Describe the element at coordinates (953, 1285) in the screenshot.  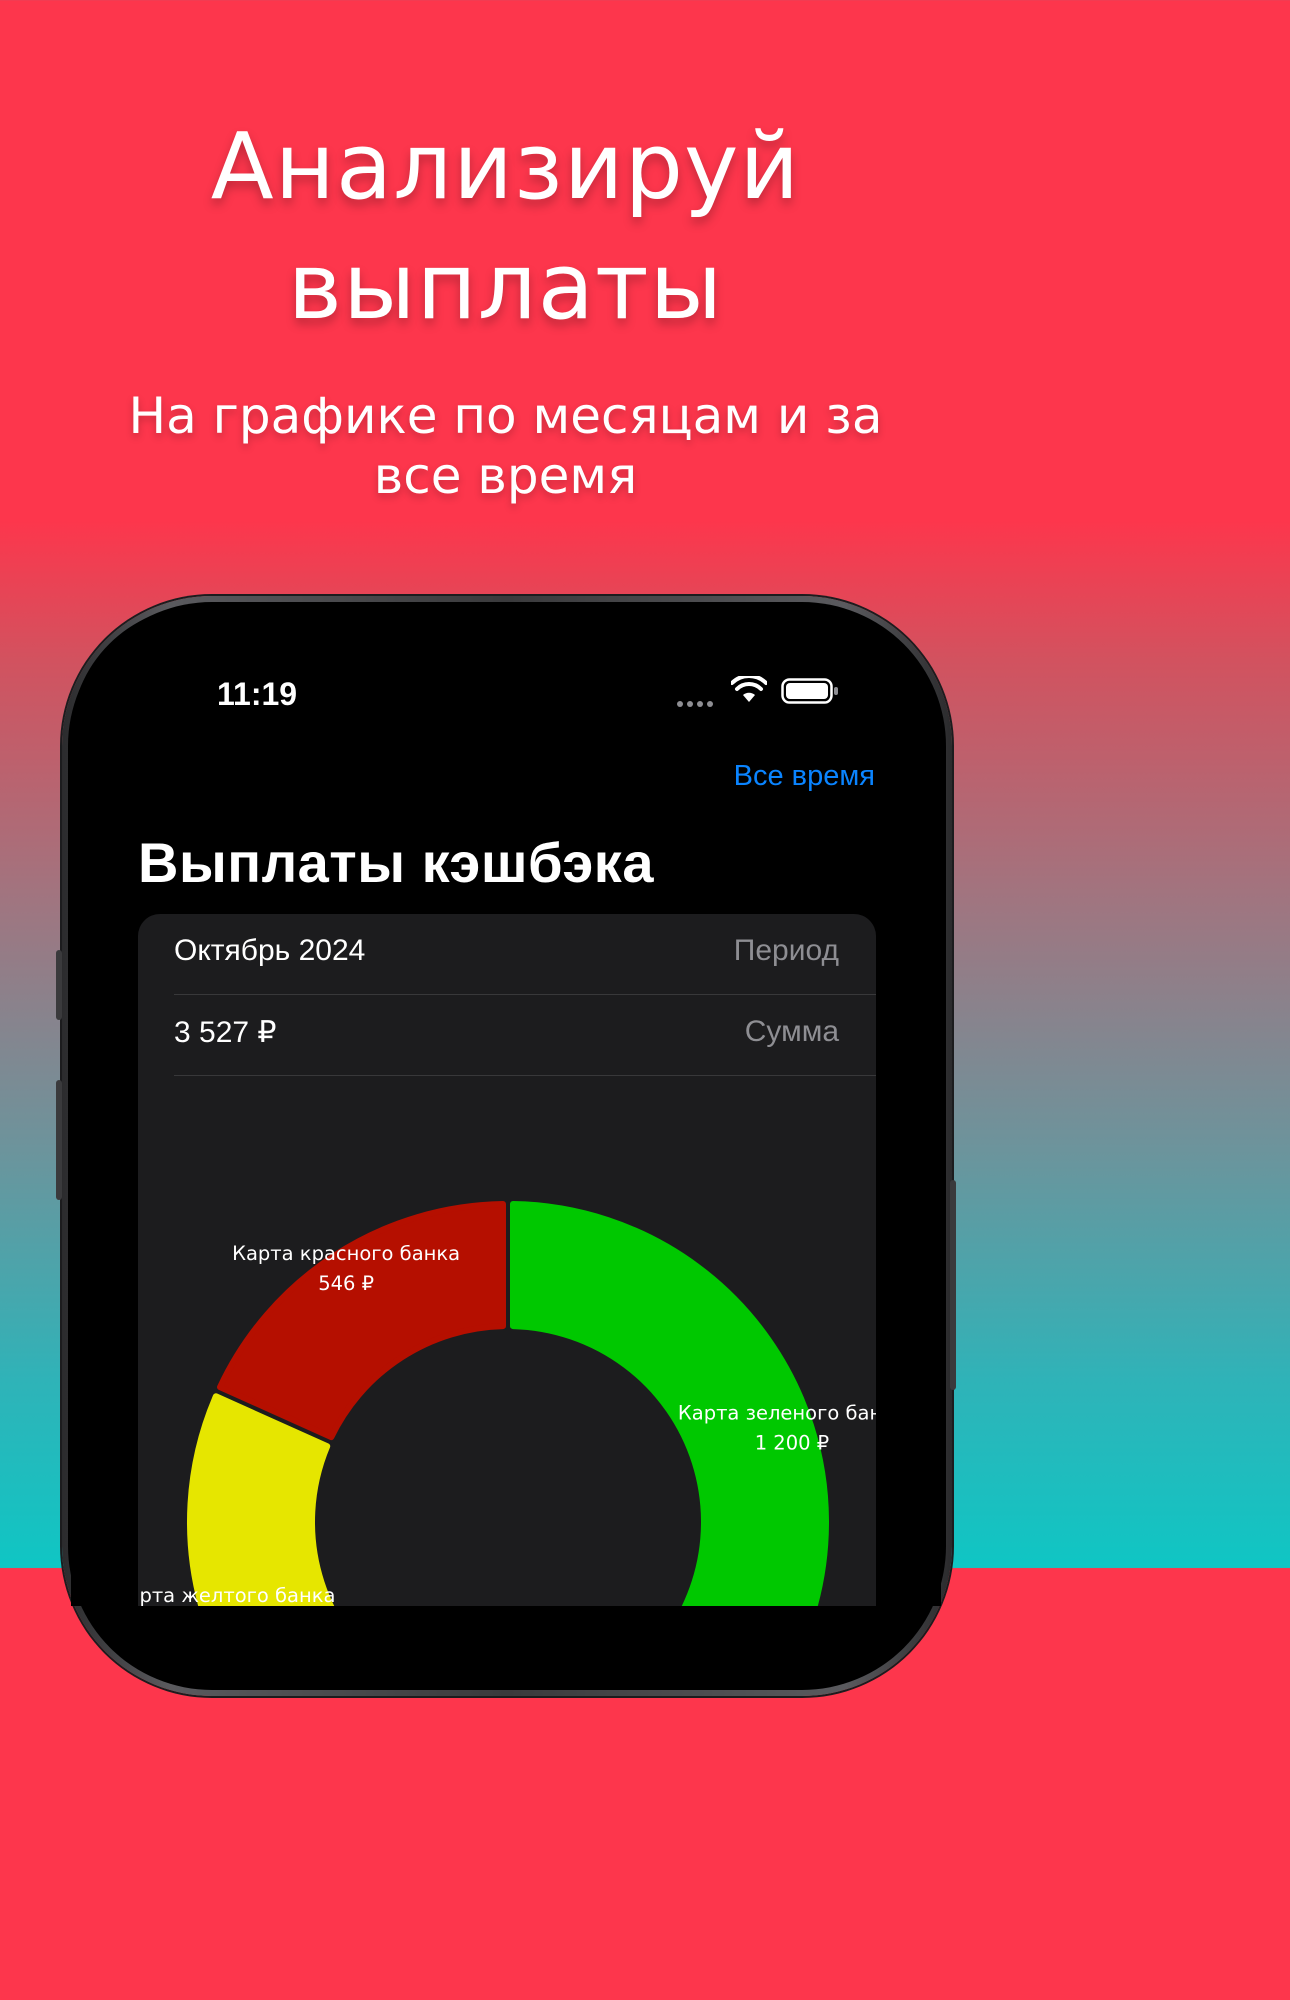
I see `phone-power-button` at that location.